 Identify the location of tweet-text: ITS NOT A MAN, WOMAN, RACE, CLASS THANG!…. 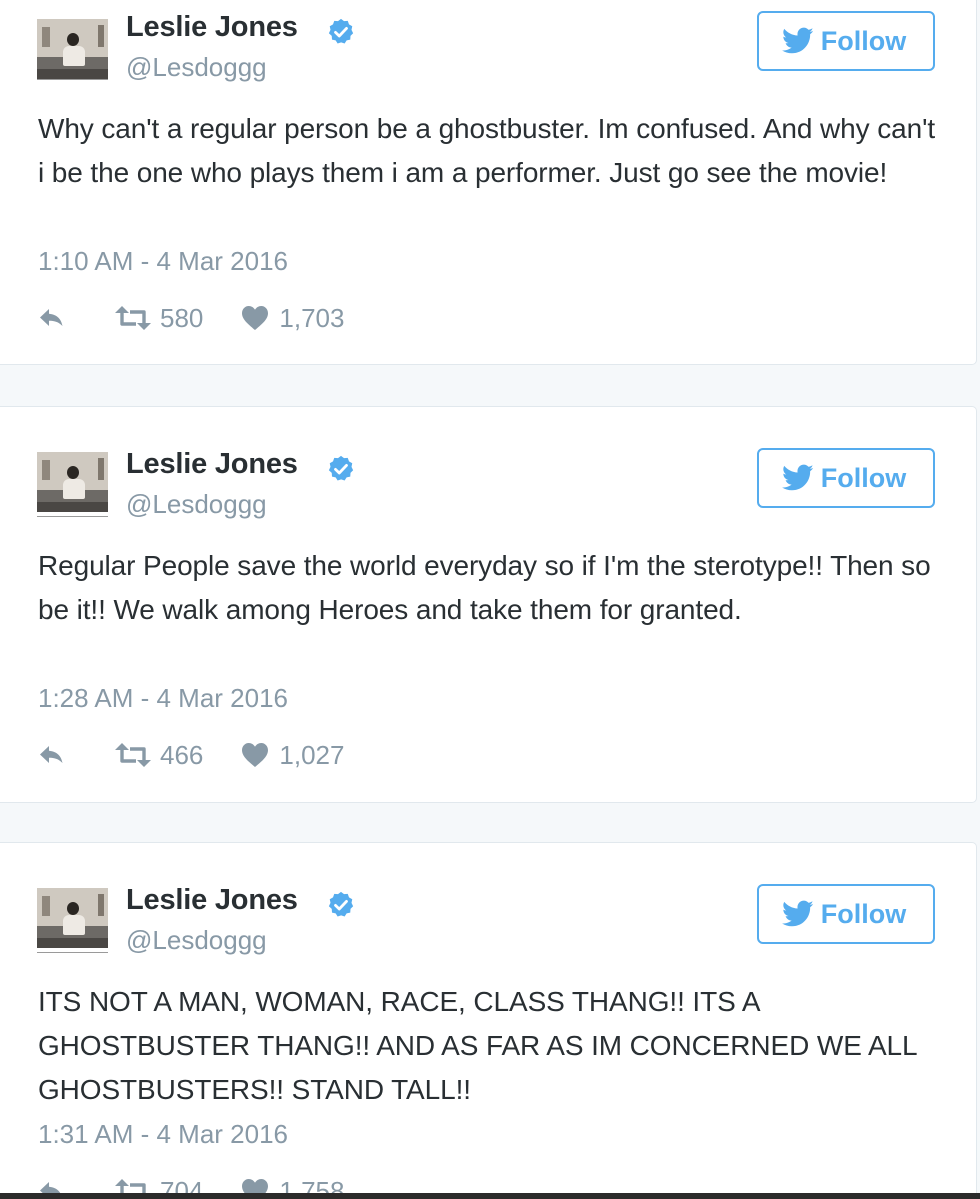
(477, 1045).